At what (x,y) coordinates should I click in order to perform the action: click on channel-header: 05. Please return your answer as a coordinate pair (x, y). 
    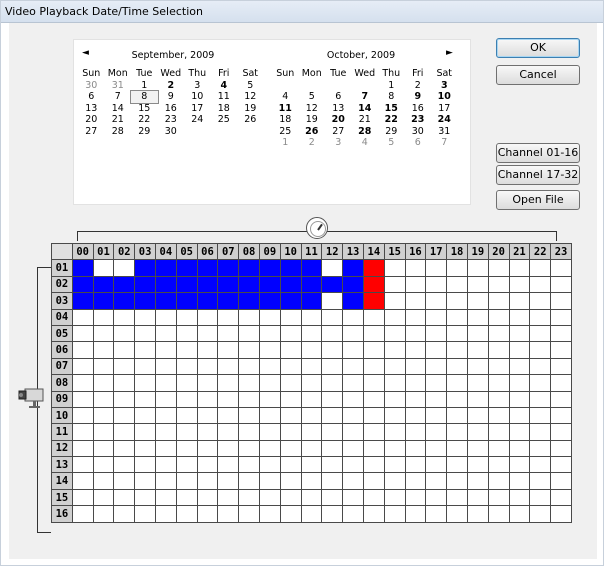
    Looking at the image, I should click on (62, 333).